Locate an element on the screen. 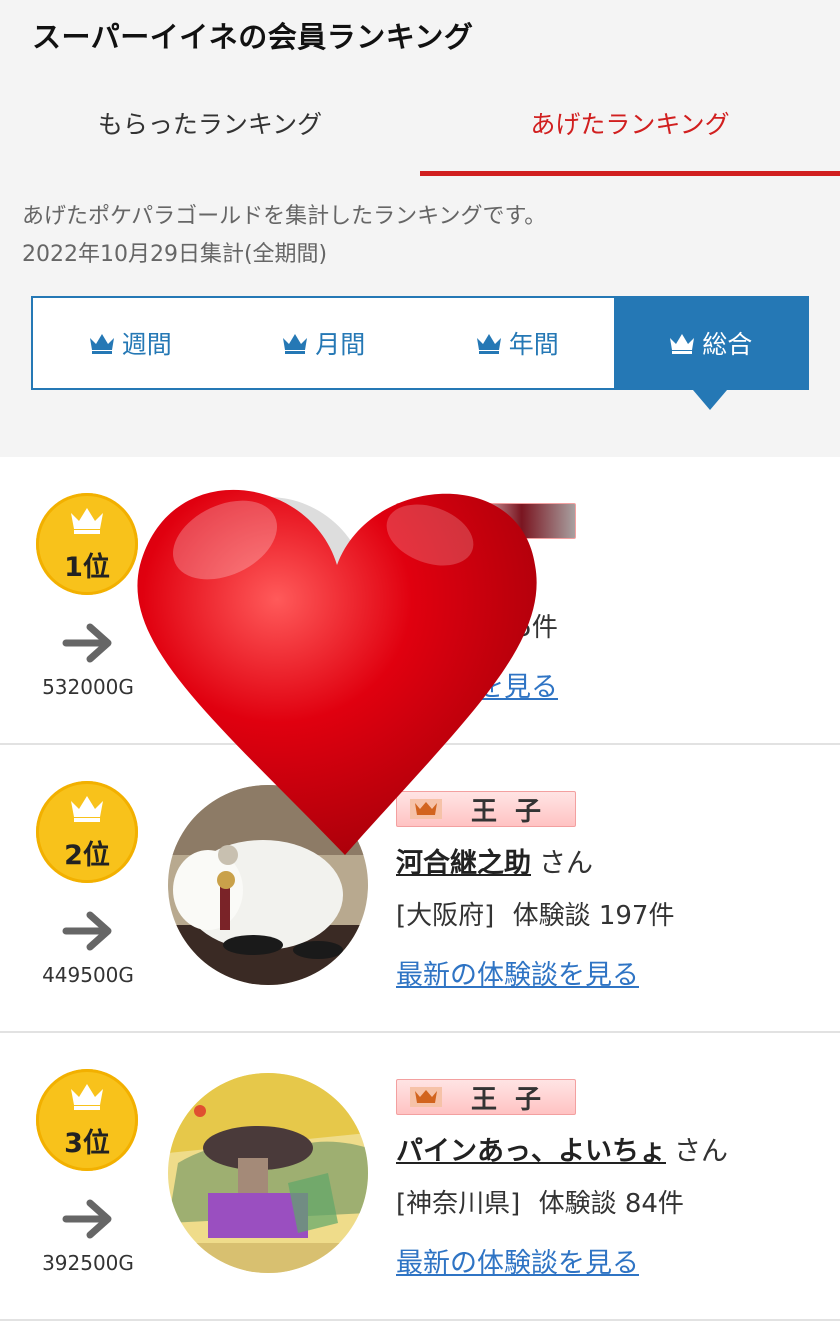 Image resolution: width=840 pixels, height=1330 pixels. member-name-line: 河合継之助 さん is located at coordinates (494, 860).